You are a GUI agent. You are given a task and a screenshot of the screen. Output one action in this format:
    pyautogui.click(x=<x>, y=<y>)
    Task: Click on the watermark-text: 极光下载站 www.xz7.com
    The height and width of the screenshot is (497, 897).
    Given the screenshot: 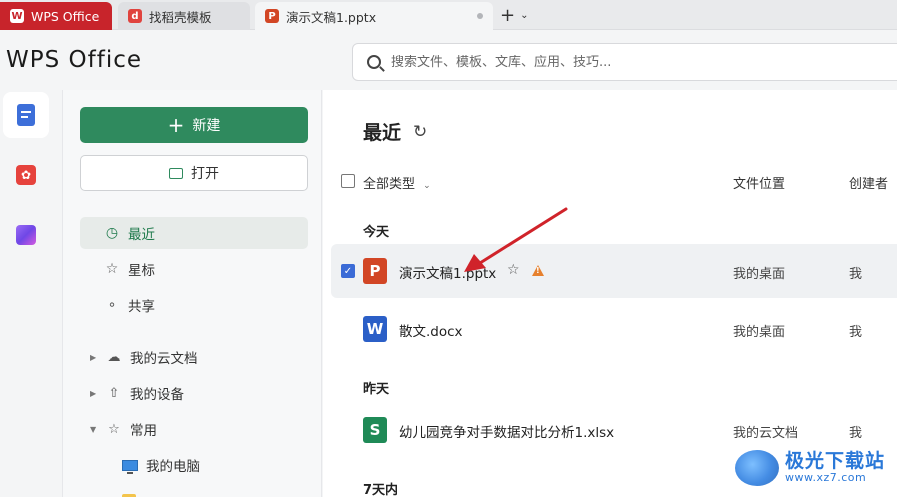 What is the action you would take?
    pyautogui.click(x=835, y=467)
    